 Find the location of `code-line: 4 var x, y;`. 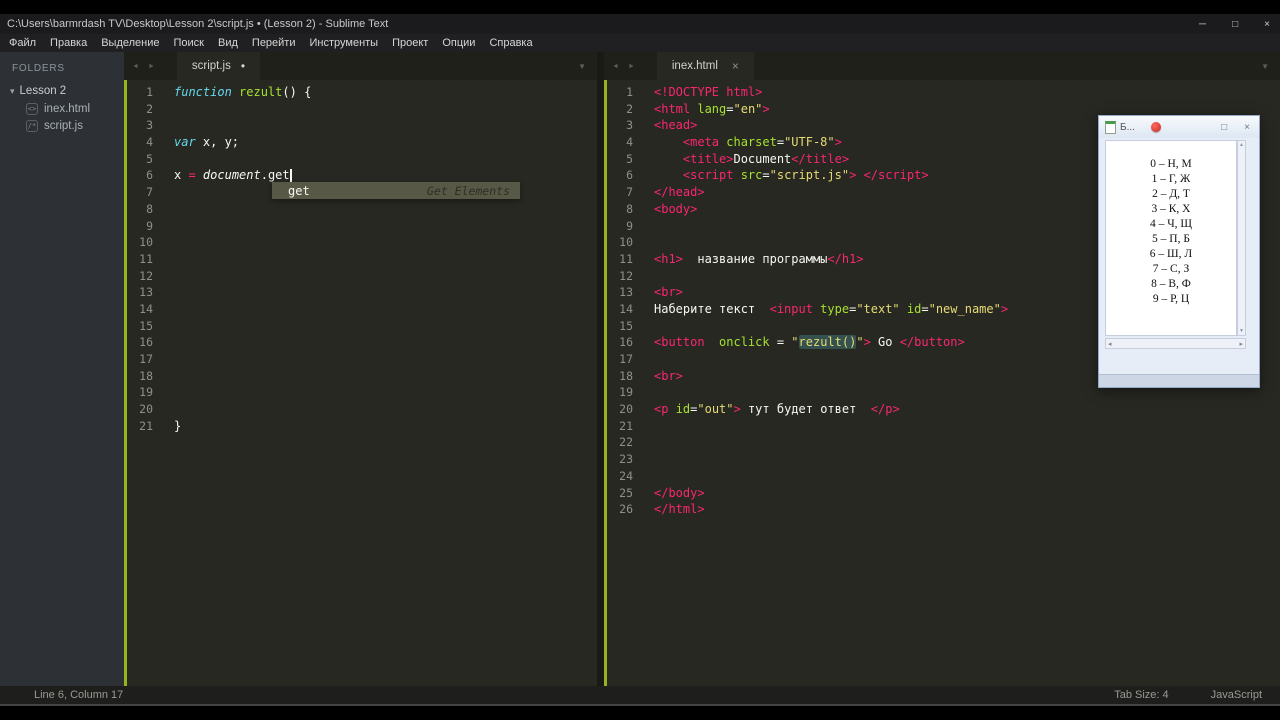

code-line: 4 var x, y; is located at coordinates (360, 142).